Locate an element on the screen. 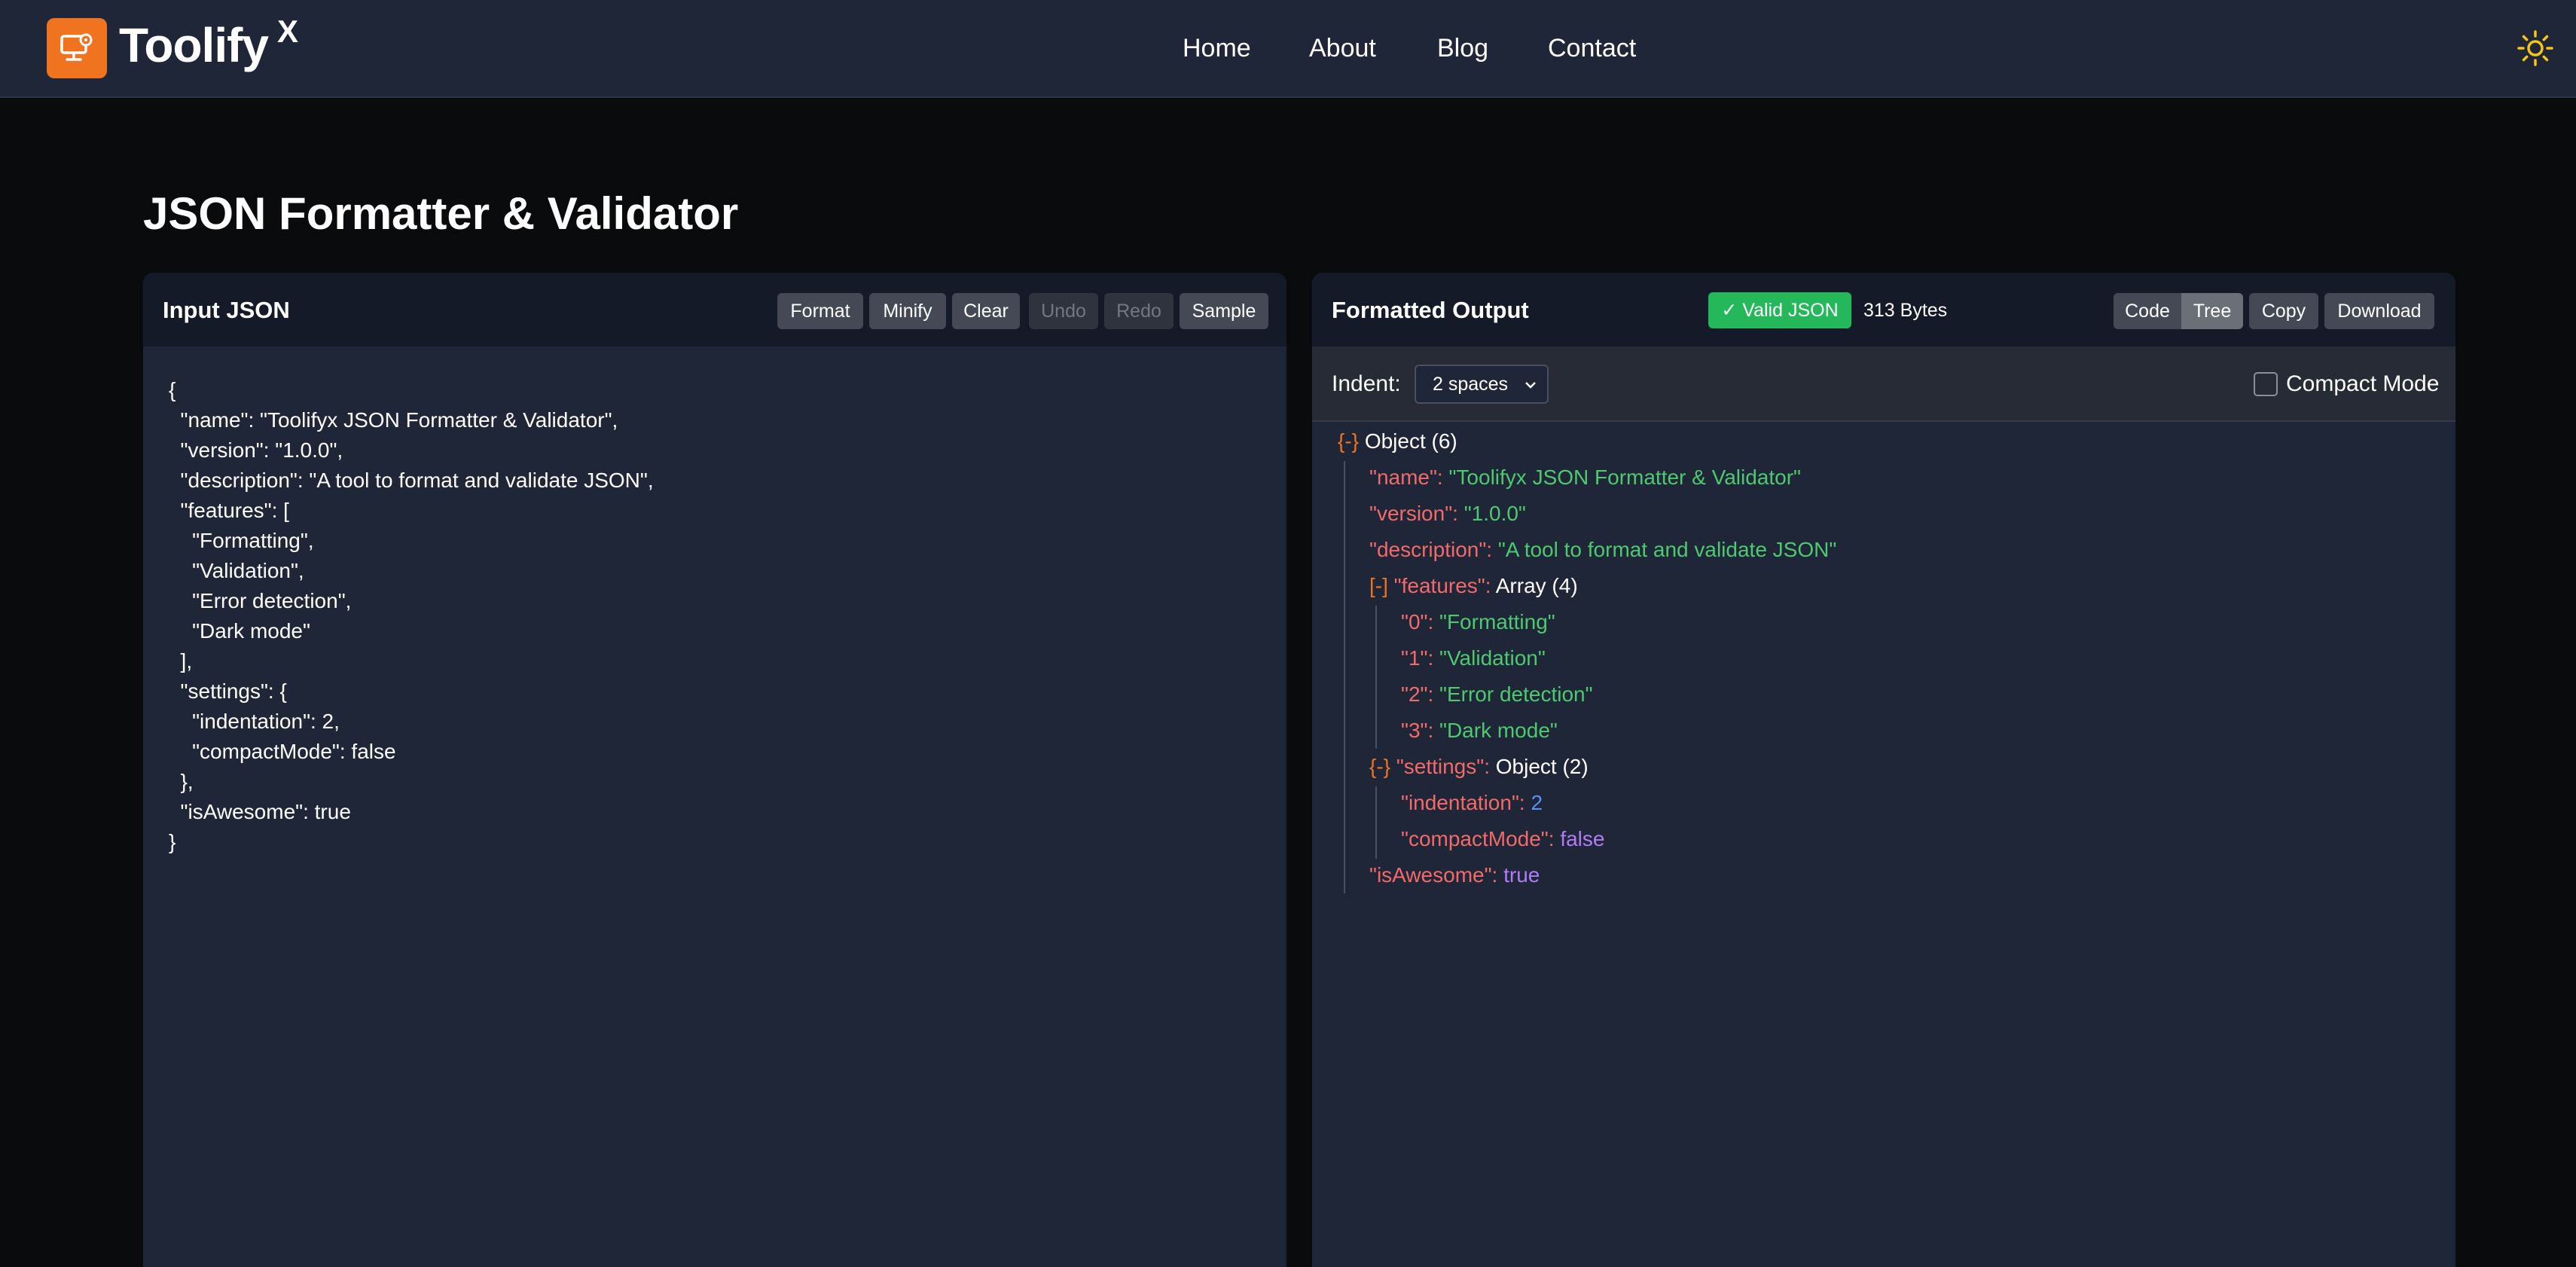 This screenshot has width=2576, height=1267. indent-label: Indent: is located at coordinates (1367, 383).